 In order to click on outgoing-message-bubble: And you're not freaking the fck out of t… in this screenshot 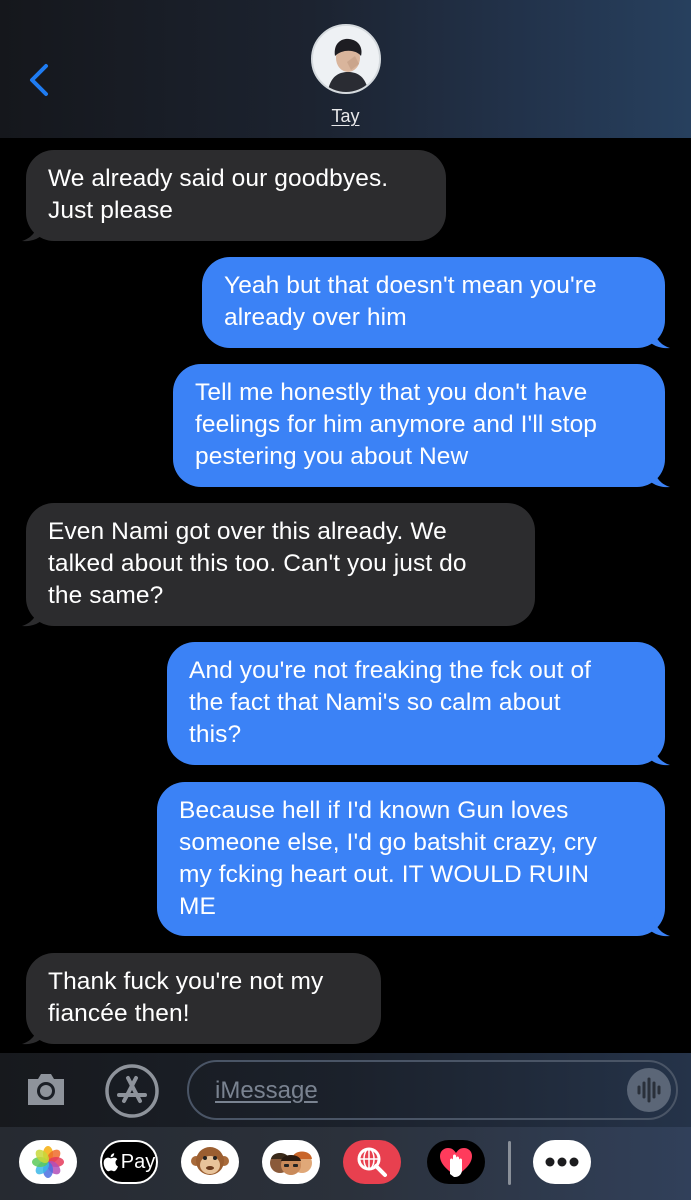, I will do `click(416, 703)`.